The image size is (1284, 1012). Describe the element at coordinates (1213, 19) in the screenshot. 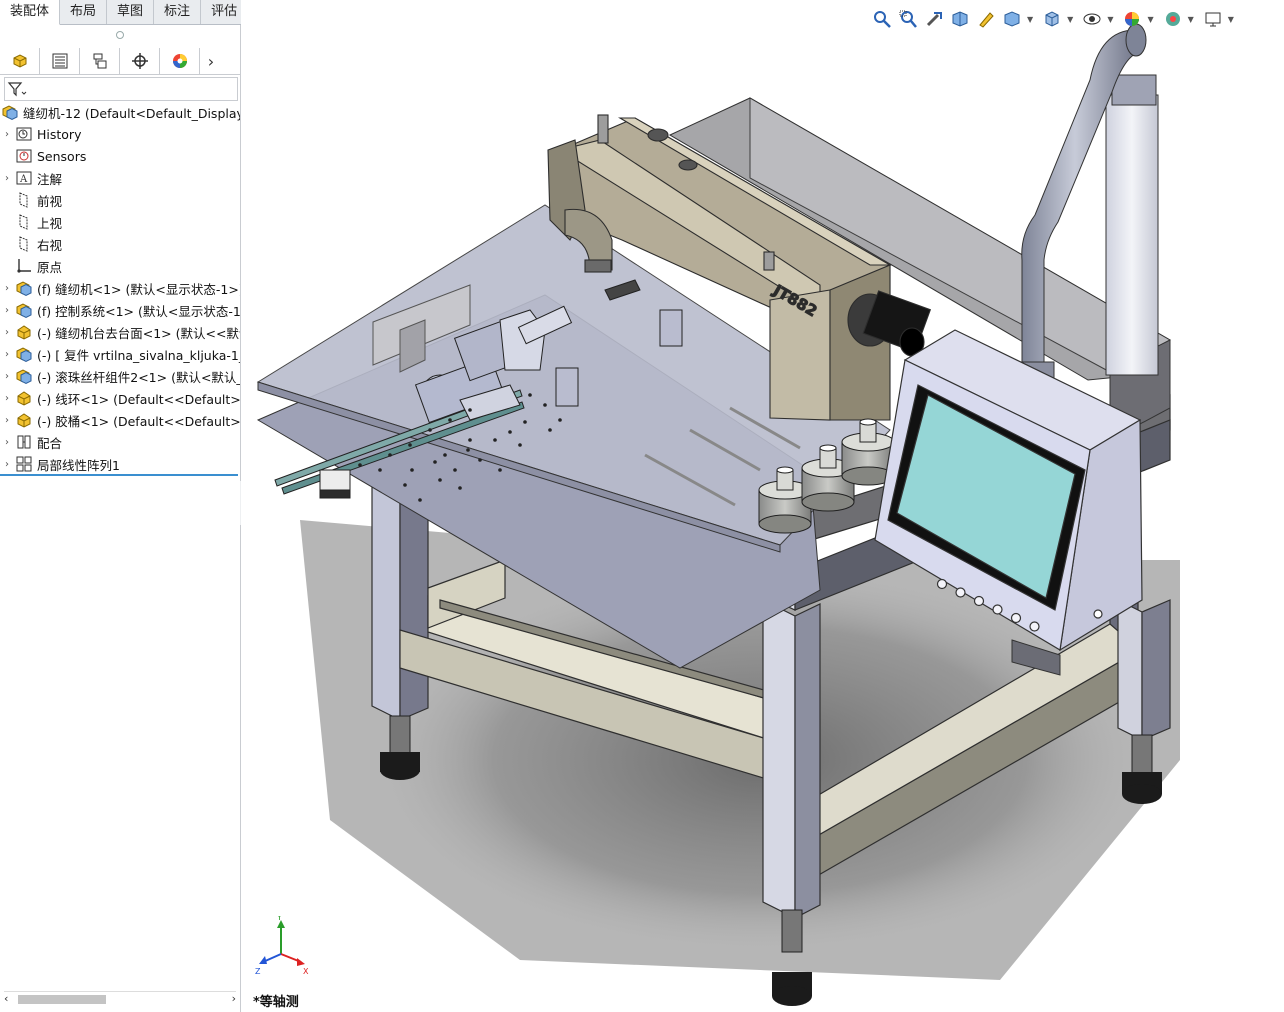

I see `view-settings-icon` at that location.